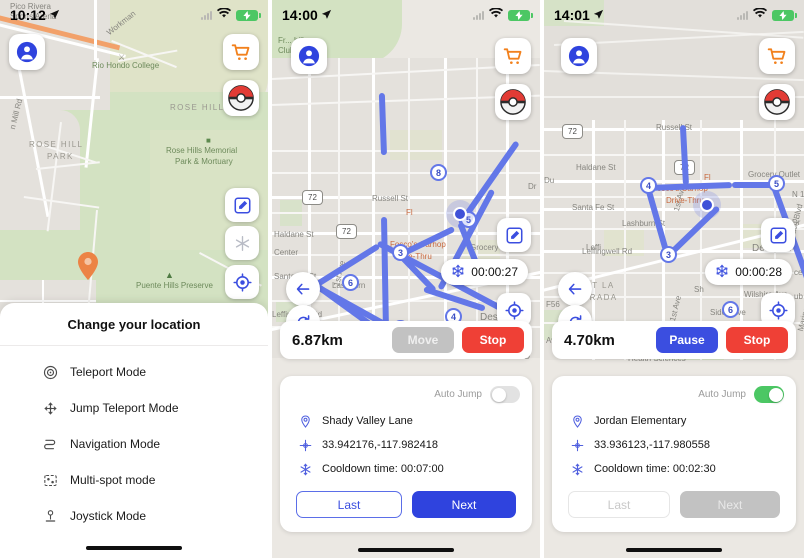  I want to click on map-label: Center, so click(286, 252).